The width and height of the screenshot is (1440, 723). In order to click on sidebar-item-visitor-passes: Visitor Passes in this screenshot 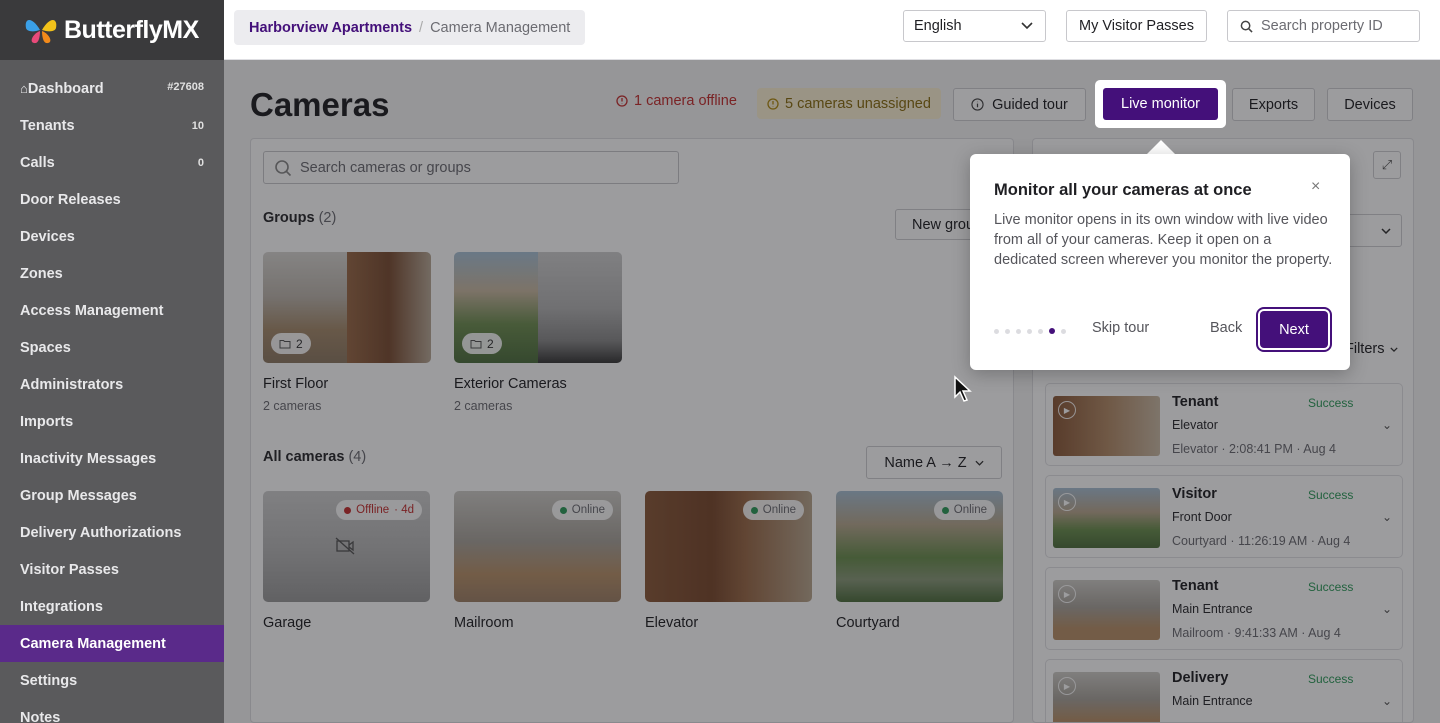, I will do `click(112, 569)`.